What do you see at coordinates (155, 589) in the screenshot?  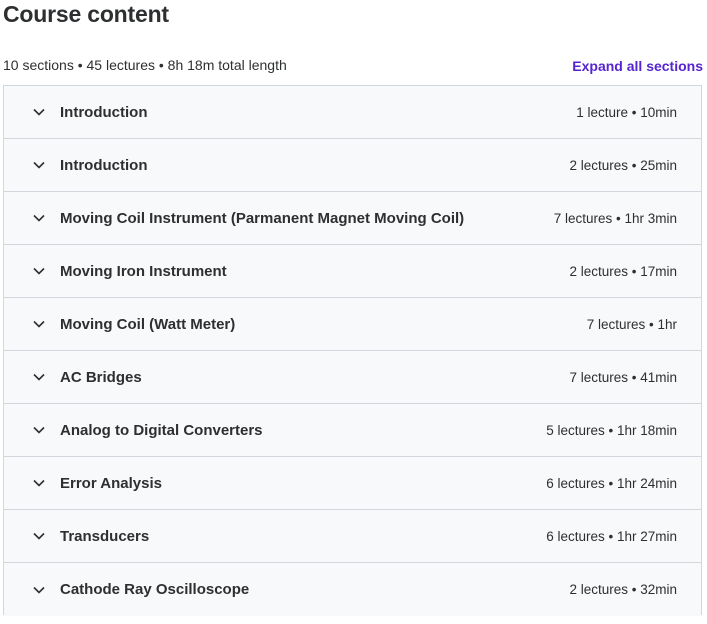 I see `section-title: Cathode Ray Oscilloscope` at bounding box center [155, 589].